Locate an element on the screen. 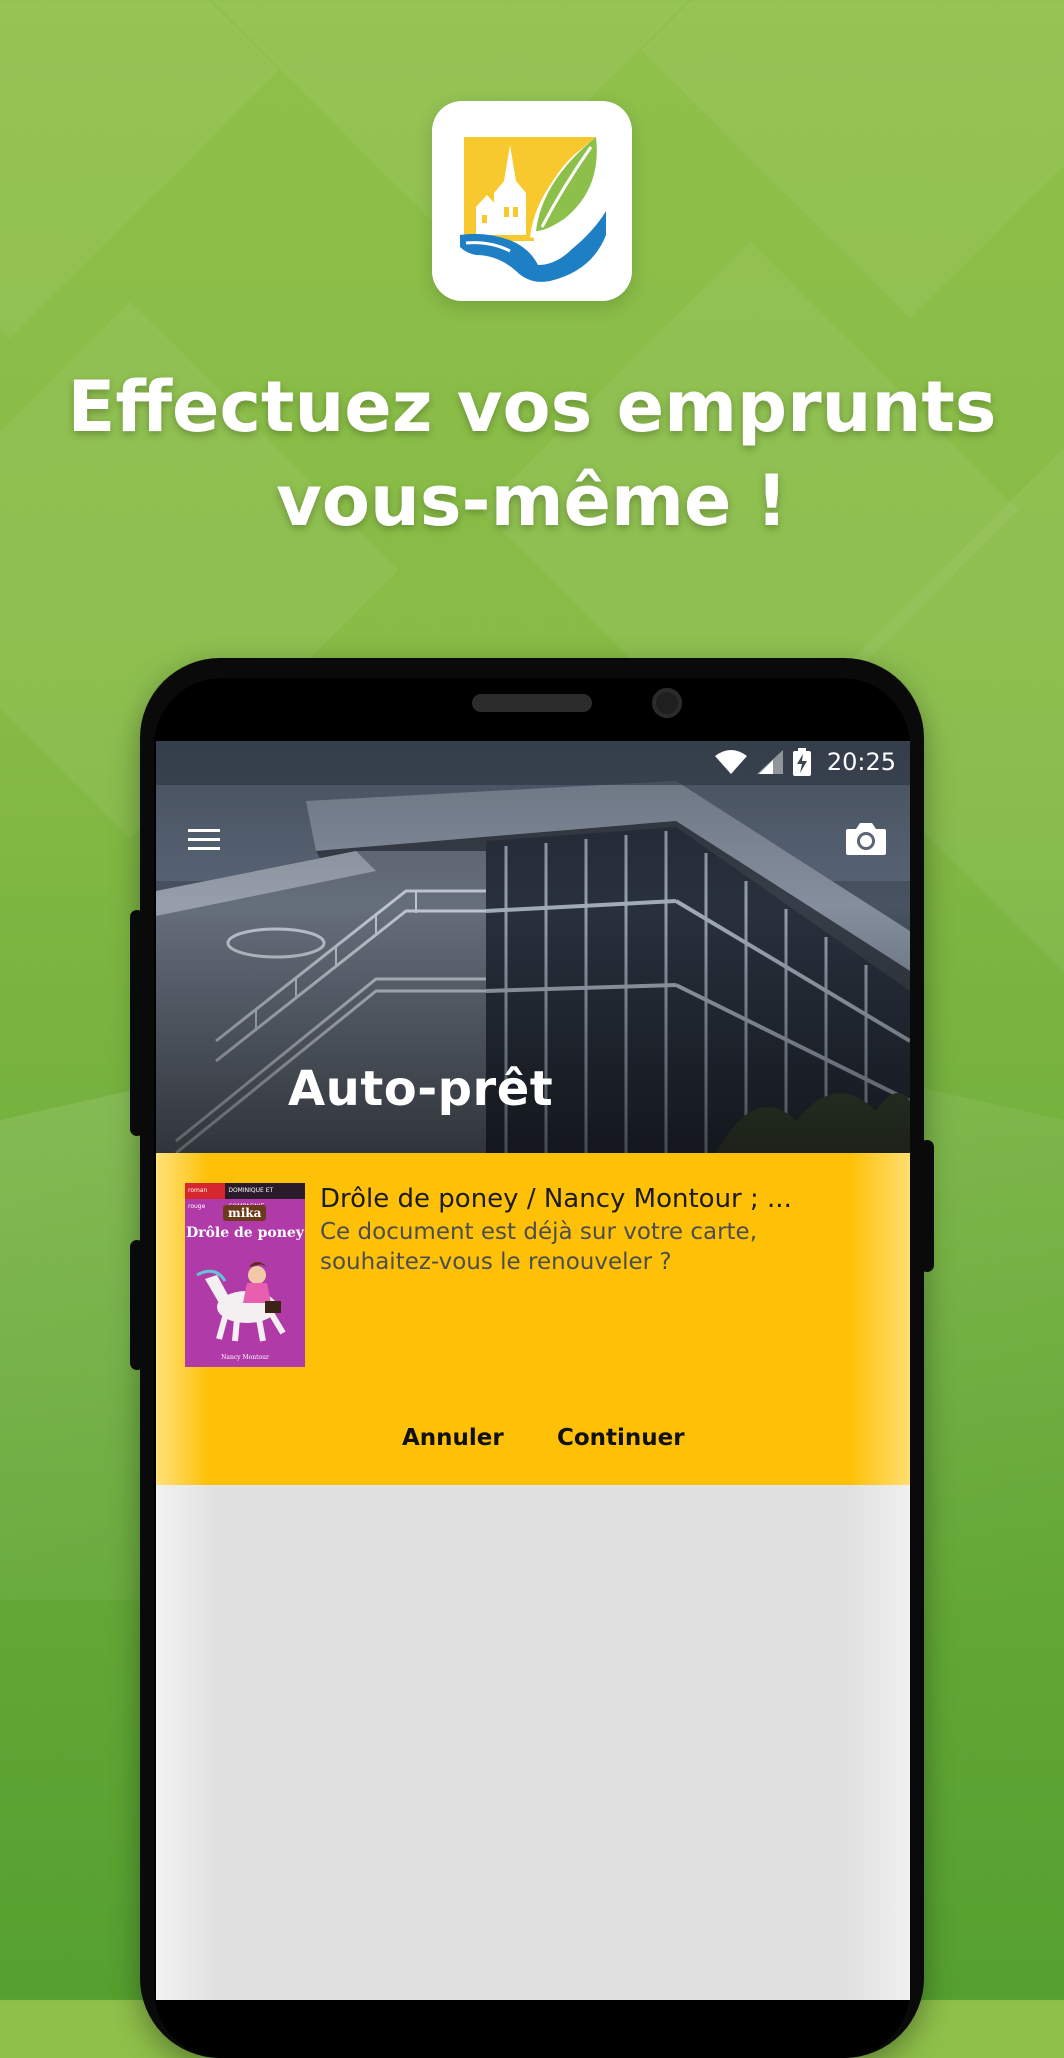  phone-front-camera is located at coordinates (667, 703).